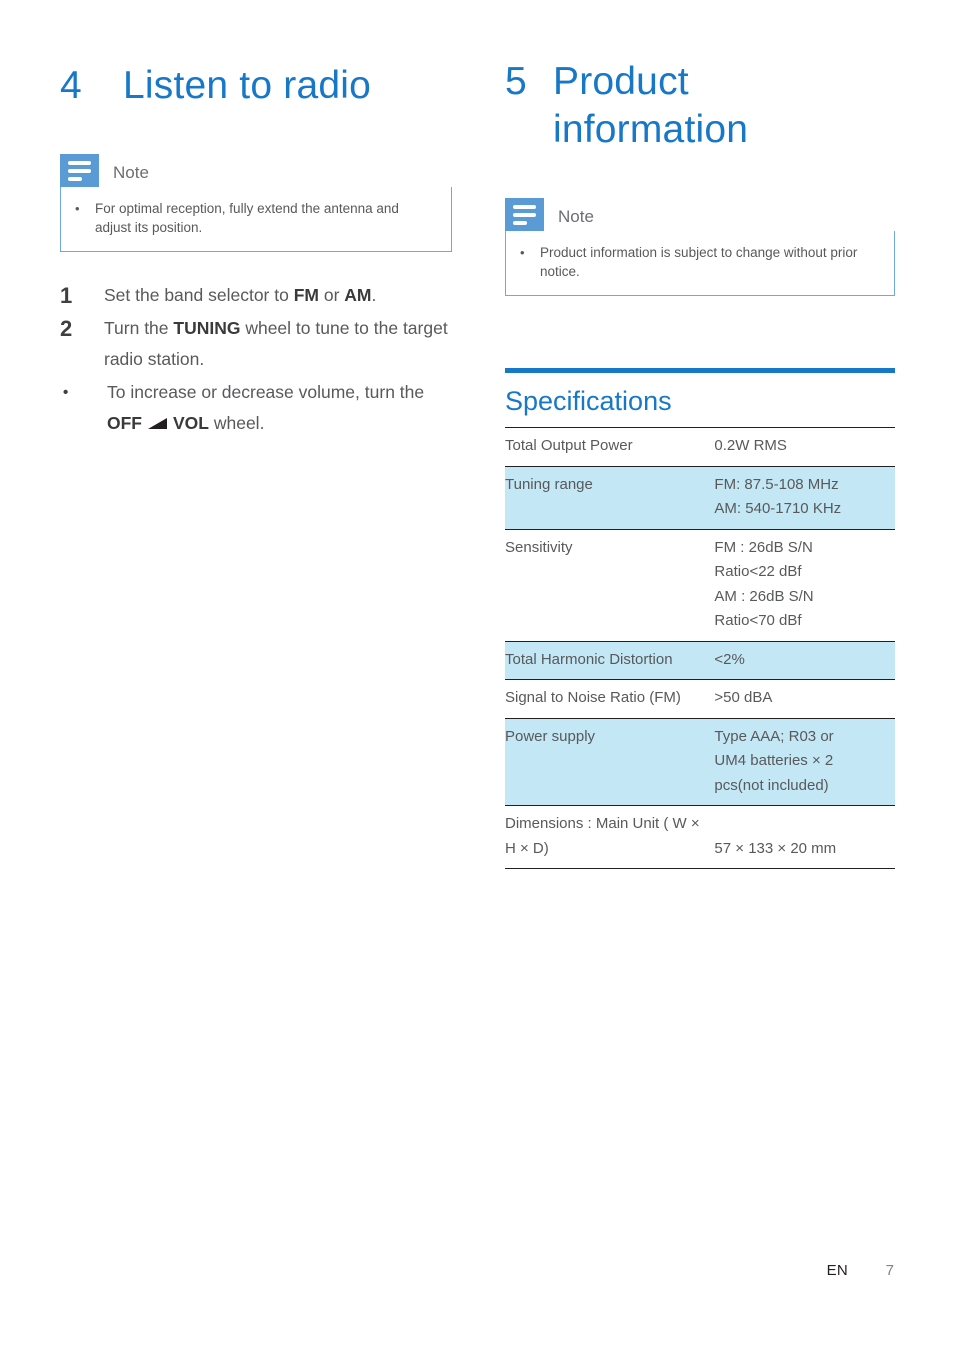 This screenshot has width=954, height=1350. What do you see at coordinates (610, 837) in the screenshot?
I see `spec-key: Dimensions : Main Unit ( W × H × D)` at bounding box center [610, 837].